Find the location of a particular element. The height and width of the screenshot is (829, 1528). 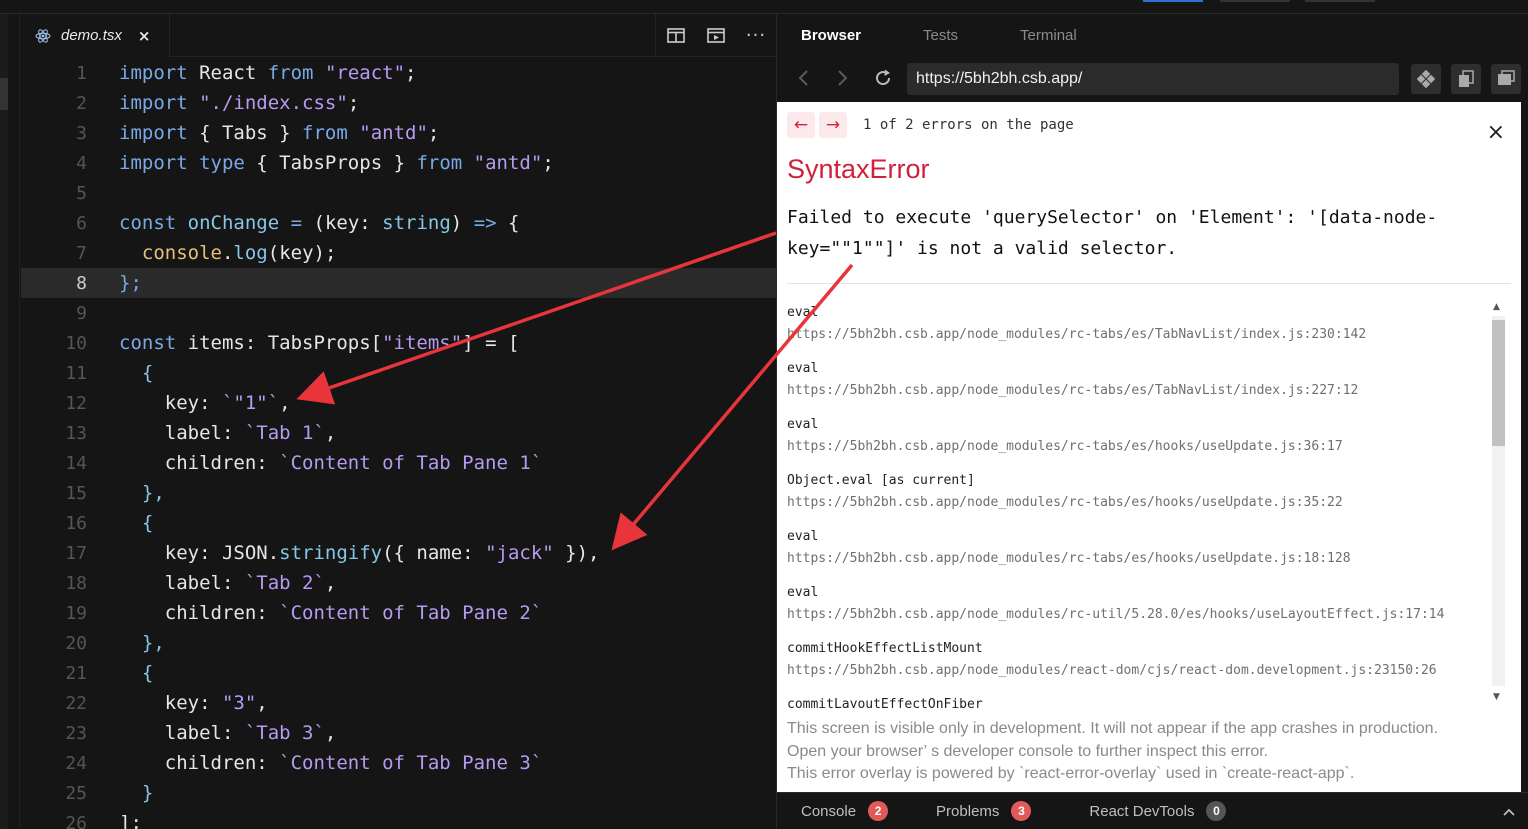

preview-icon is located at coordinates (716, 35).